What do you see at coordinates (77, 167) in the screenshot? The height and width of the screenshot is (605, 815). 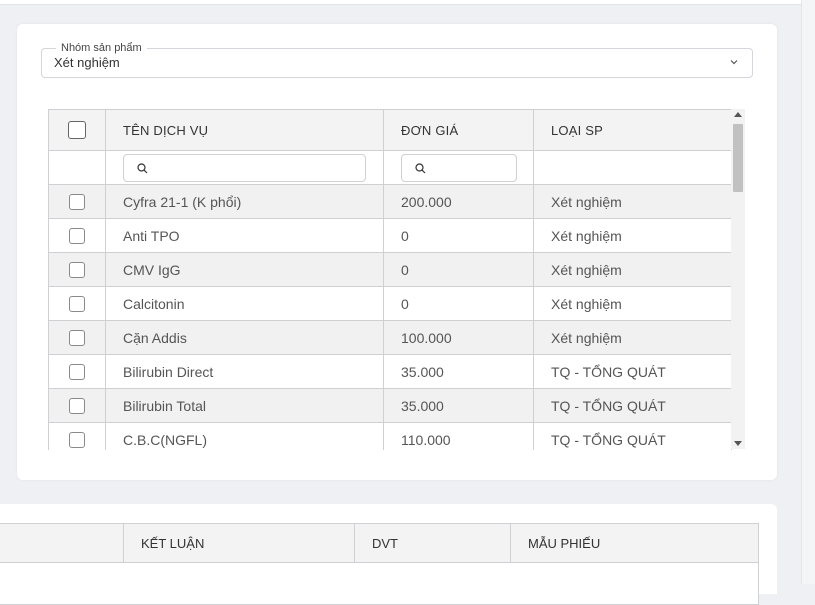 I see `filter-empty-cell` at bounding box center [77, 167].